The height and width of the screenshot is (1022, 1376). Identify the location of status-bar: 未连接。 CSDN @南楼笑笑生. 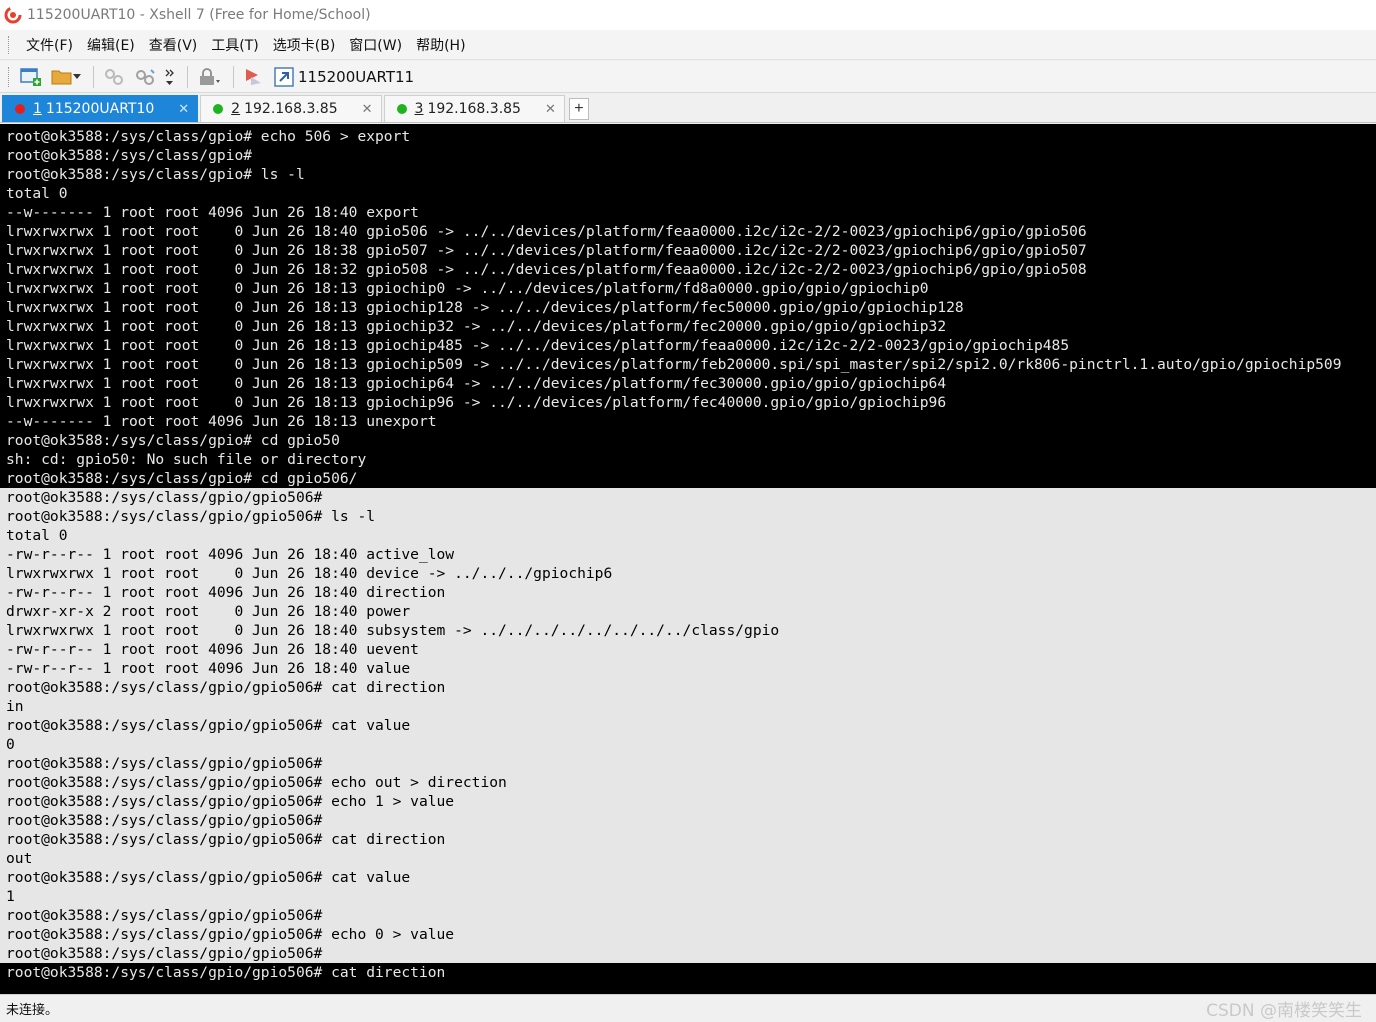
(688, 1008).